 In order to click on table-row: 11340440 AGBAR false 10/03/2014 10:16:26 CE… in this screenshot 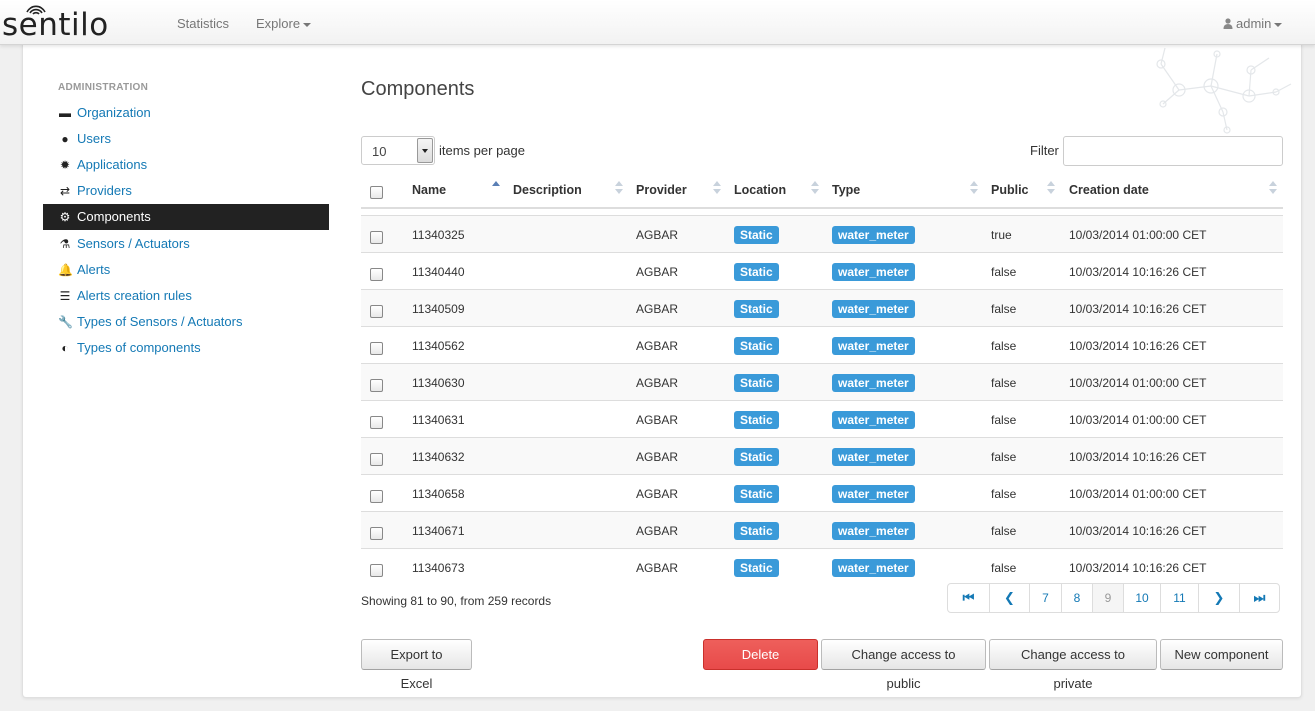, I will do `click(822, 270)`.